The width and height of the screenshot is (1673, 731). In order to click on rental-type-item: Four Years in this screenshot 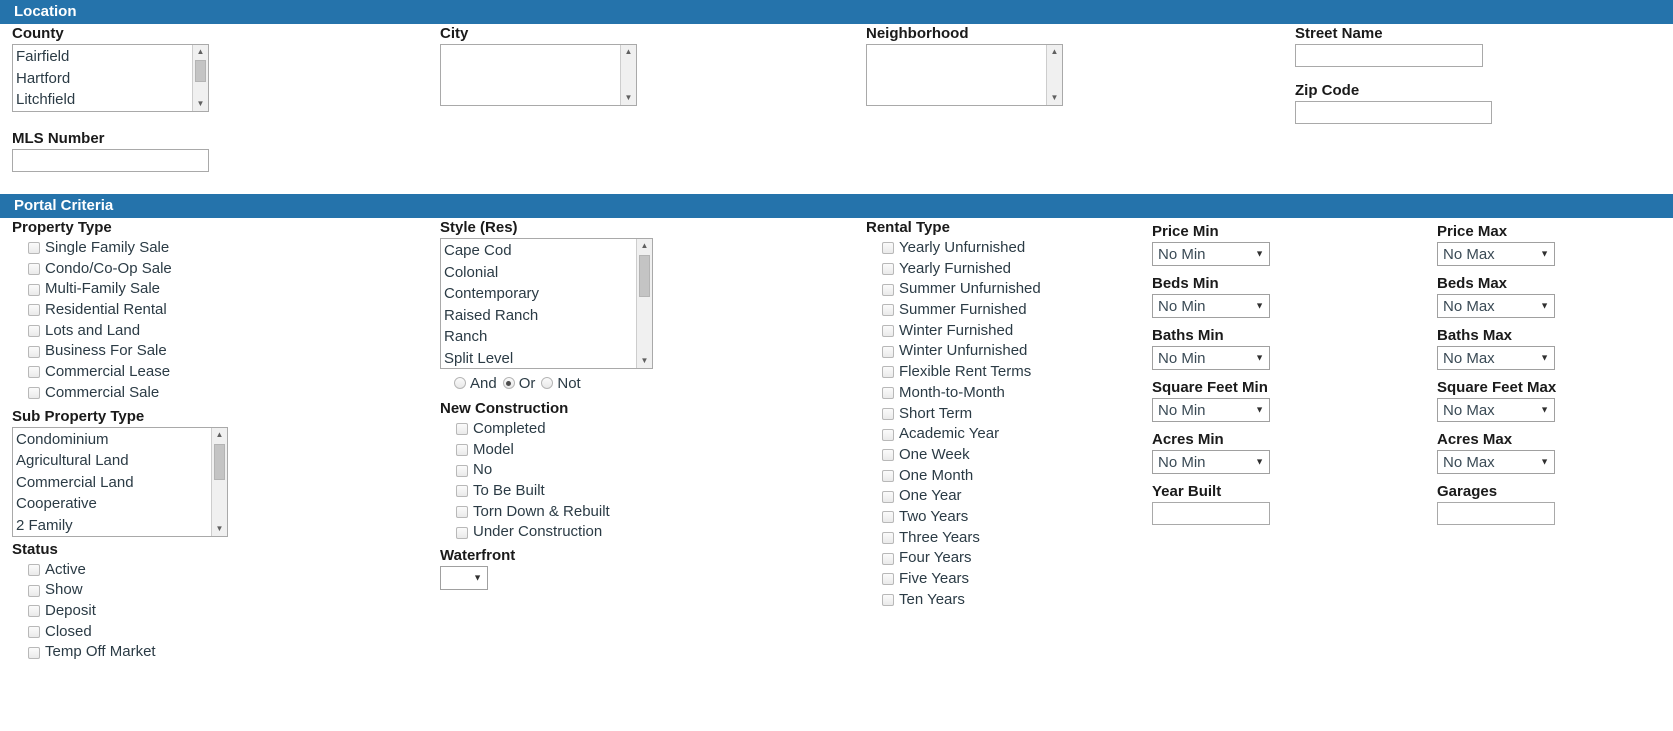, I will do `click(1006, 558)`.